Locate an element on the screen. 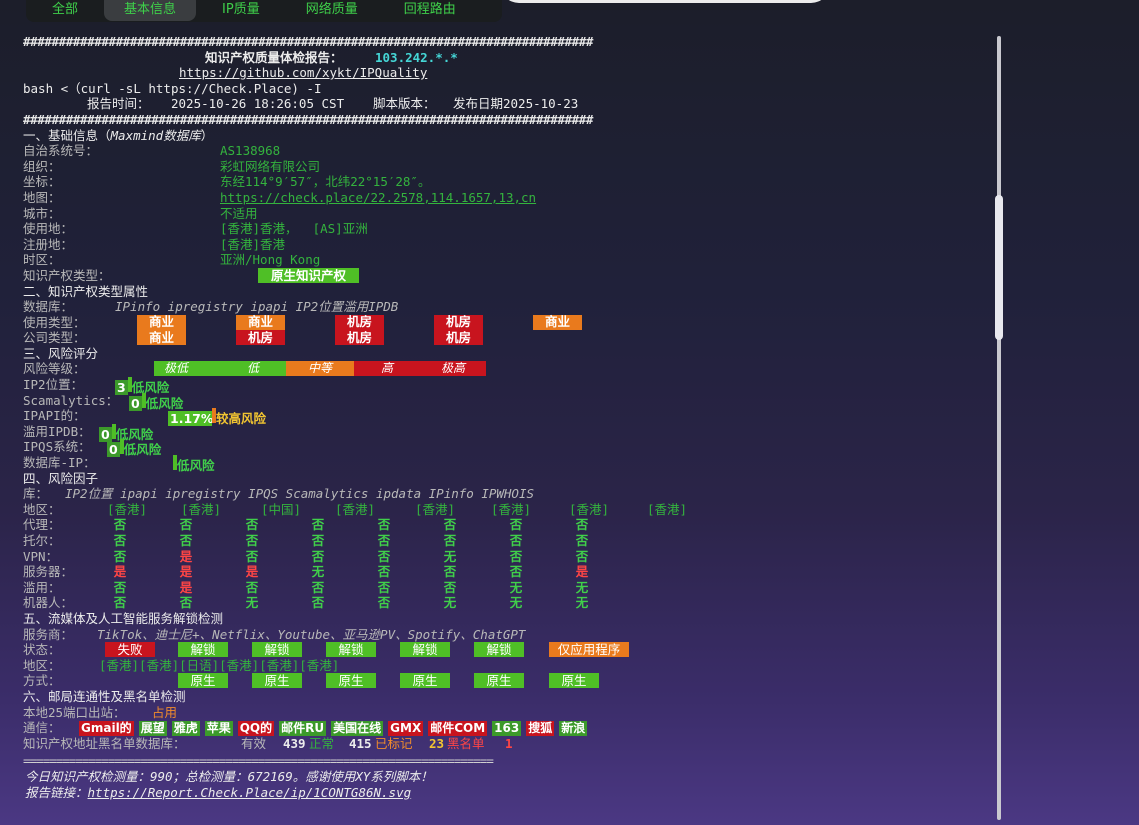  address-bar-edge is located at coordinates (665, 1).